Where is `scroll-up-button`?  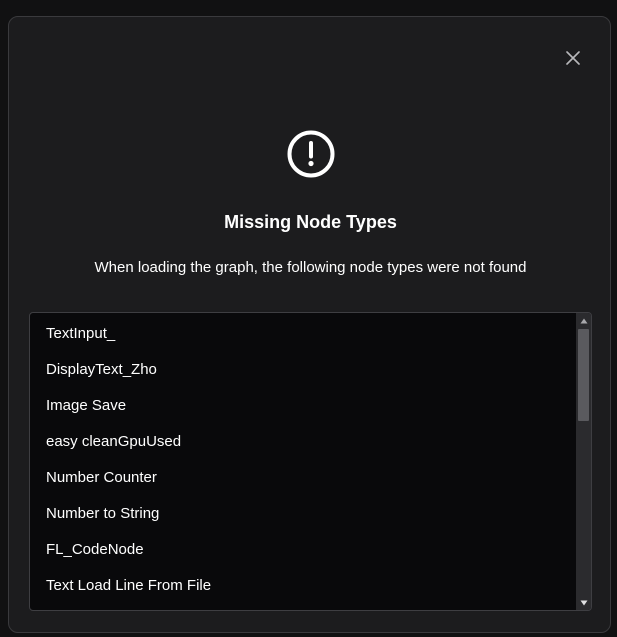
scroll-up-button is located at coordinates (583, 320).